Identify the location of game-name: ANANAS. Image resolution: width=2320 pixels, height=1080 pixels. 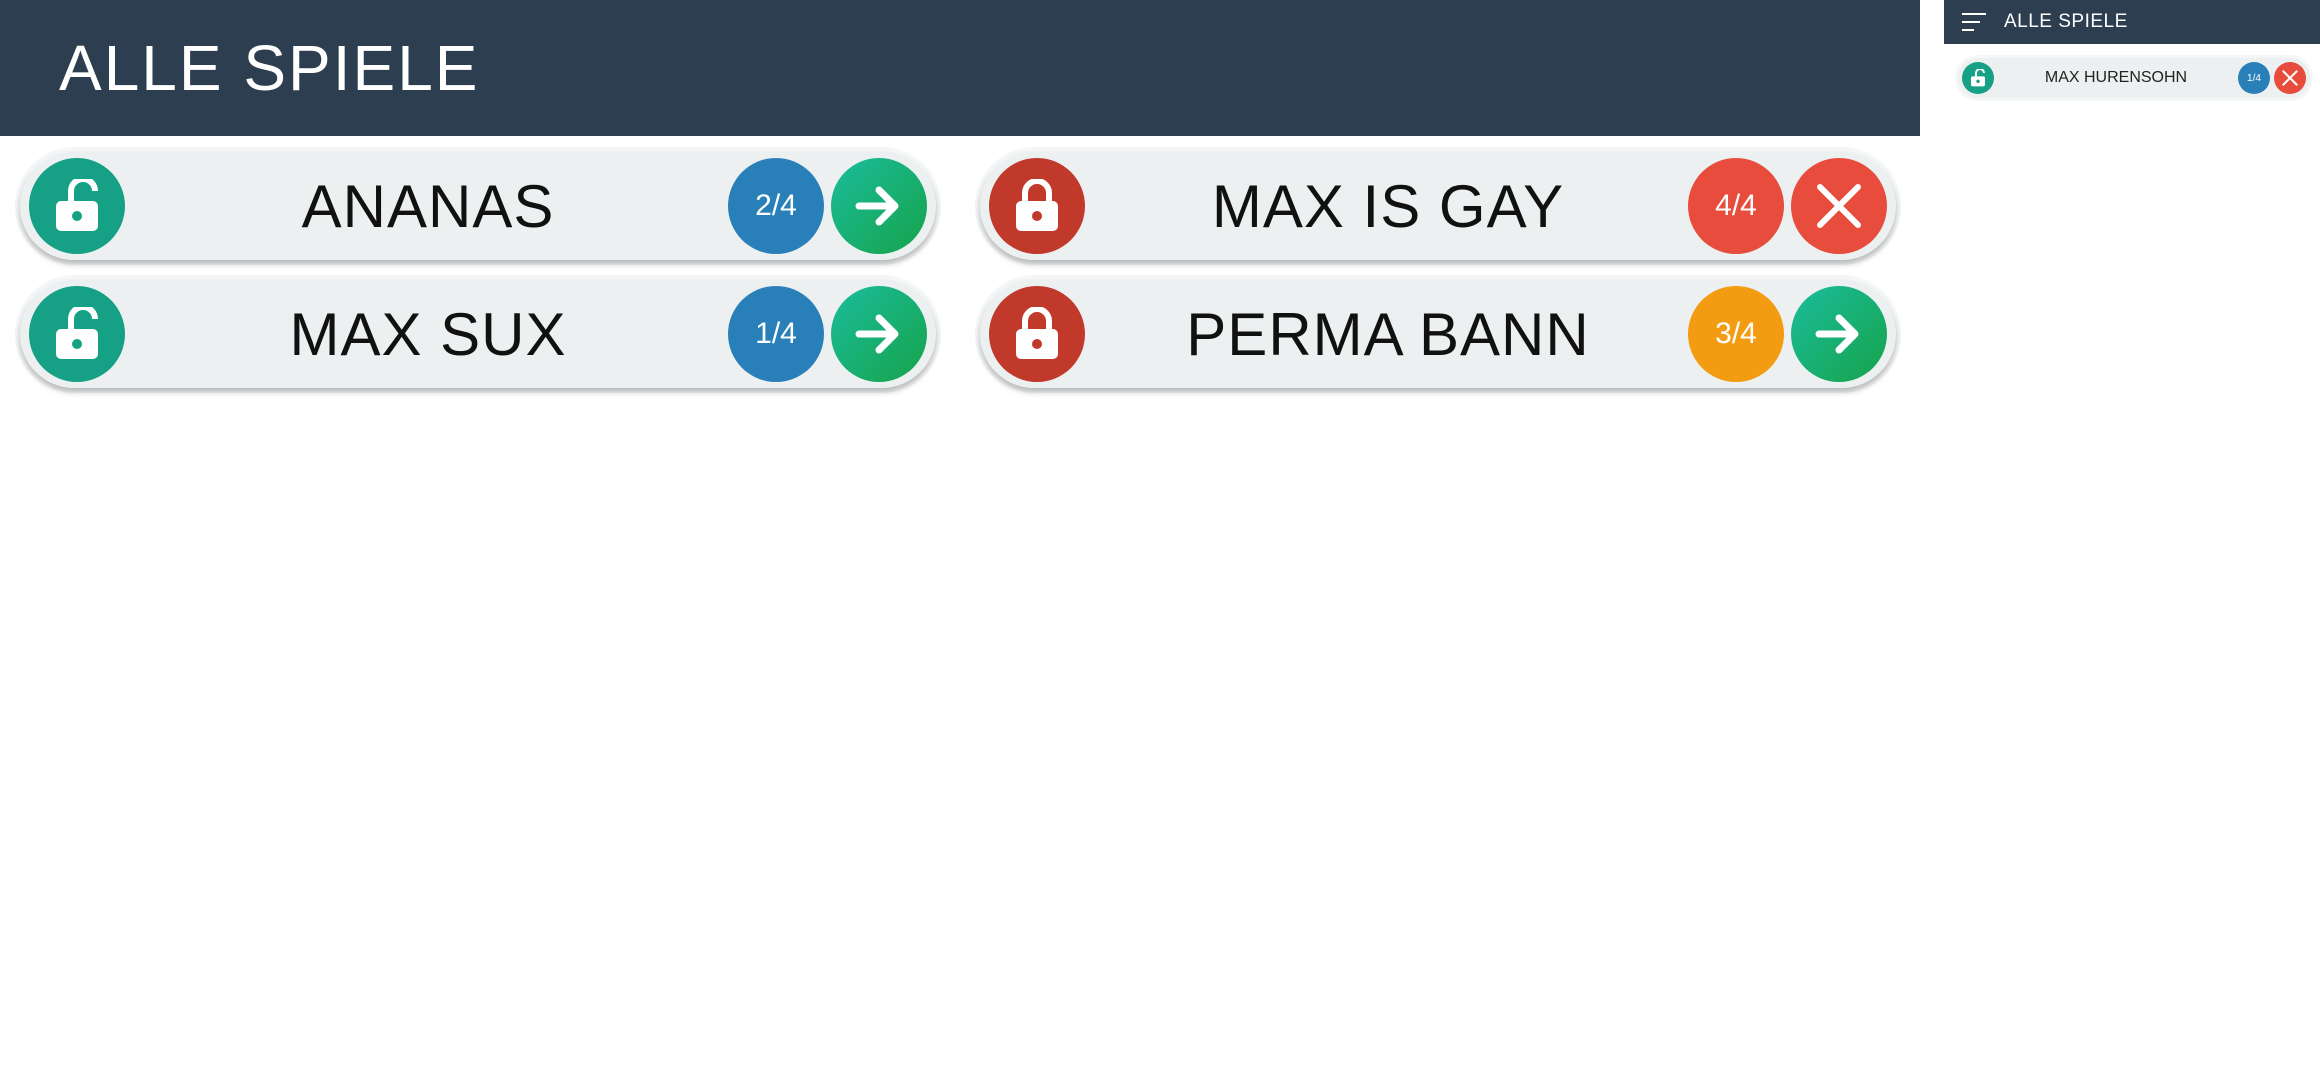
(428, 206).